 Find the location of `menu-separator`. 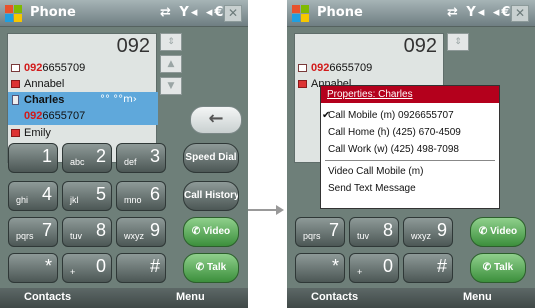

menu-separator is located at coordinates (410, 160).